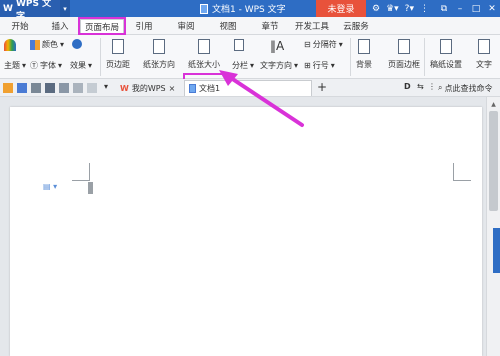 The image size is (500, 356). Describe the element at coordinates (446, 46) in the screenshot. I see `draft-paper-icon` at that location.